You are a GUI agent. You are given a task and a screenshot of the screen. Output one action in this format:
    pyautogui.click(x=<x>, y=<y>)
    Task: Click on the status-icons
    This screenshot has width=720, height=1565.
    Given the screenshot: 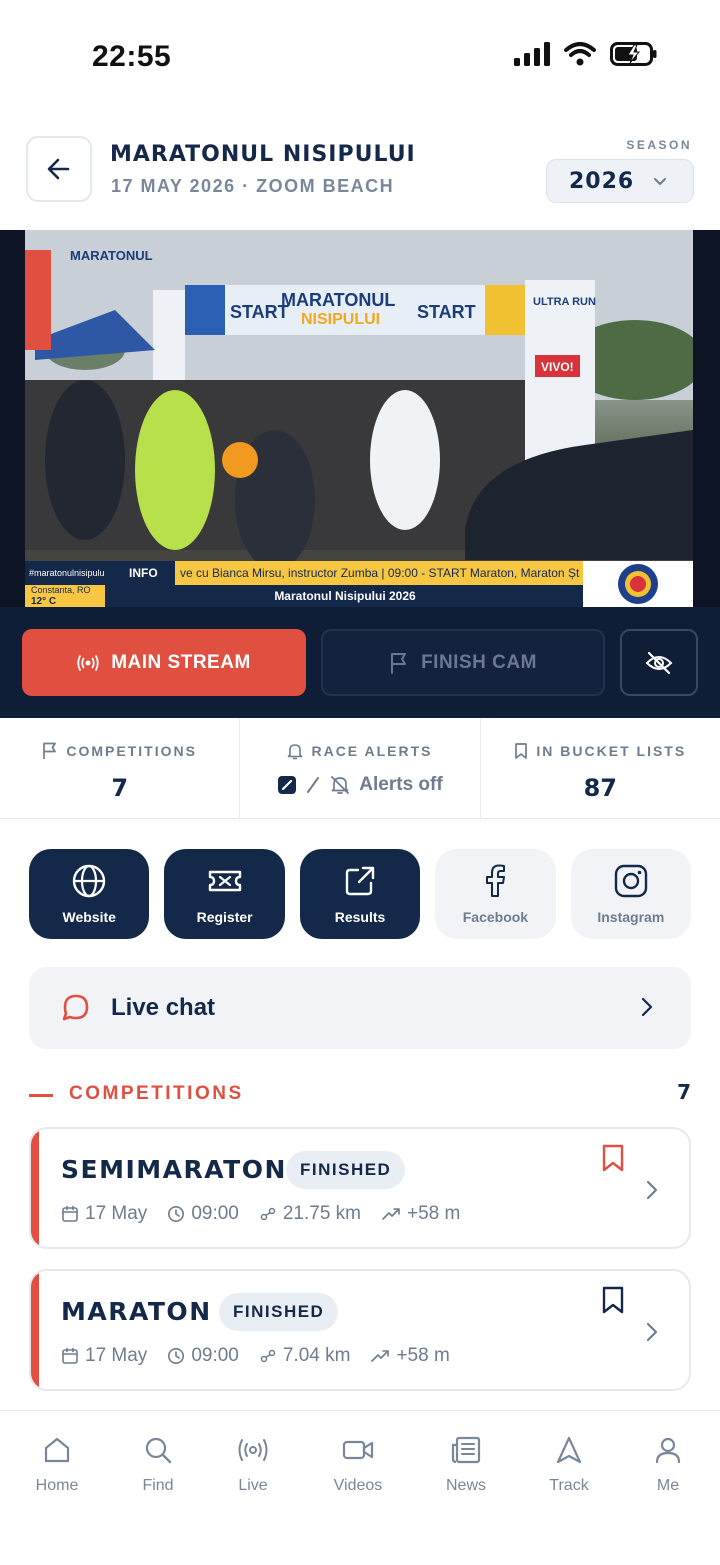 What is the action you would take?
    pyautogui.click(x=586, y=54)
    